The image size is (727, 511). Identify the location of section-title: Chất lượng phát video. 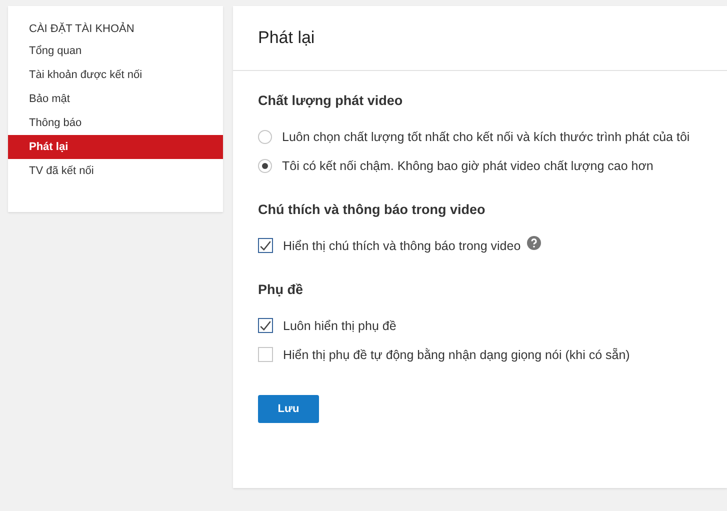
(331, 100).